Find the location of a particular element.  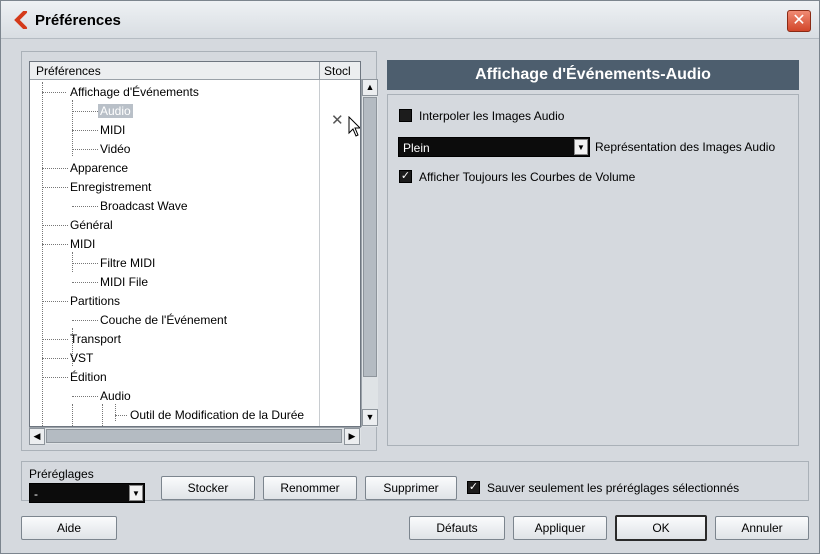

title-bar: Préférences ✕ is located at coordinates (410, 20).